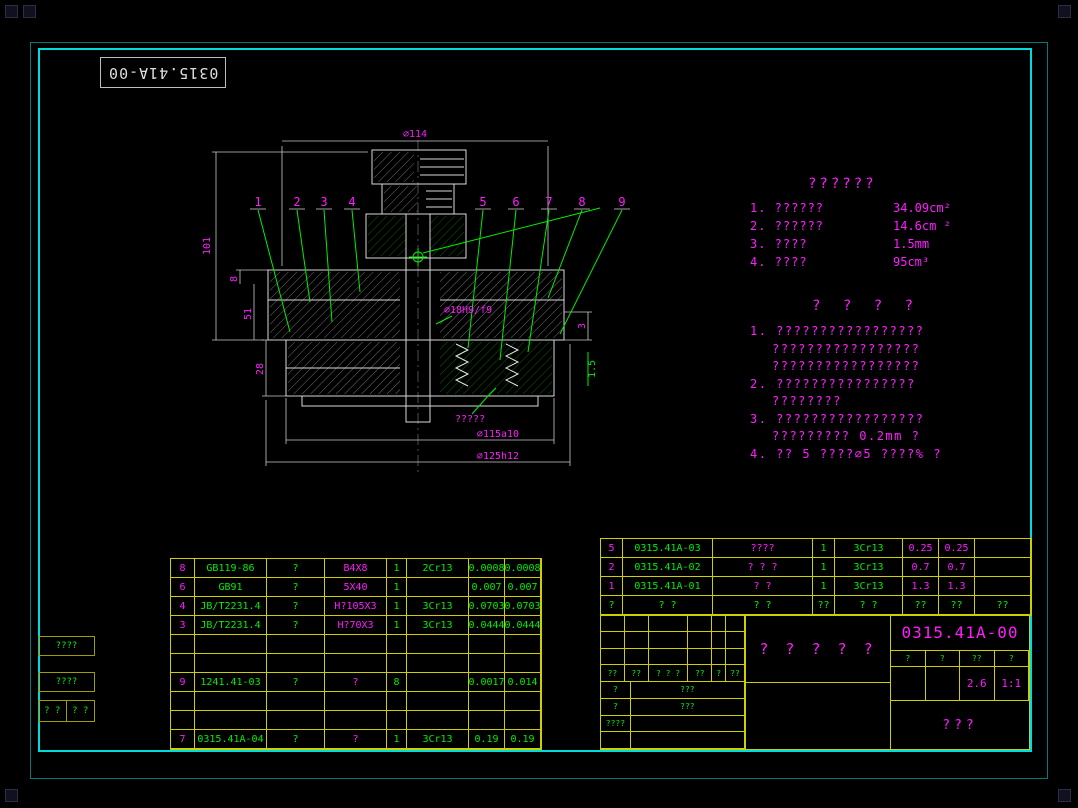 The height and width of the screenshot is (808, 1078). I want to click on product-name: ? ? ? ? ?, so click(818, 649).